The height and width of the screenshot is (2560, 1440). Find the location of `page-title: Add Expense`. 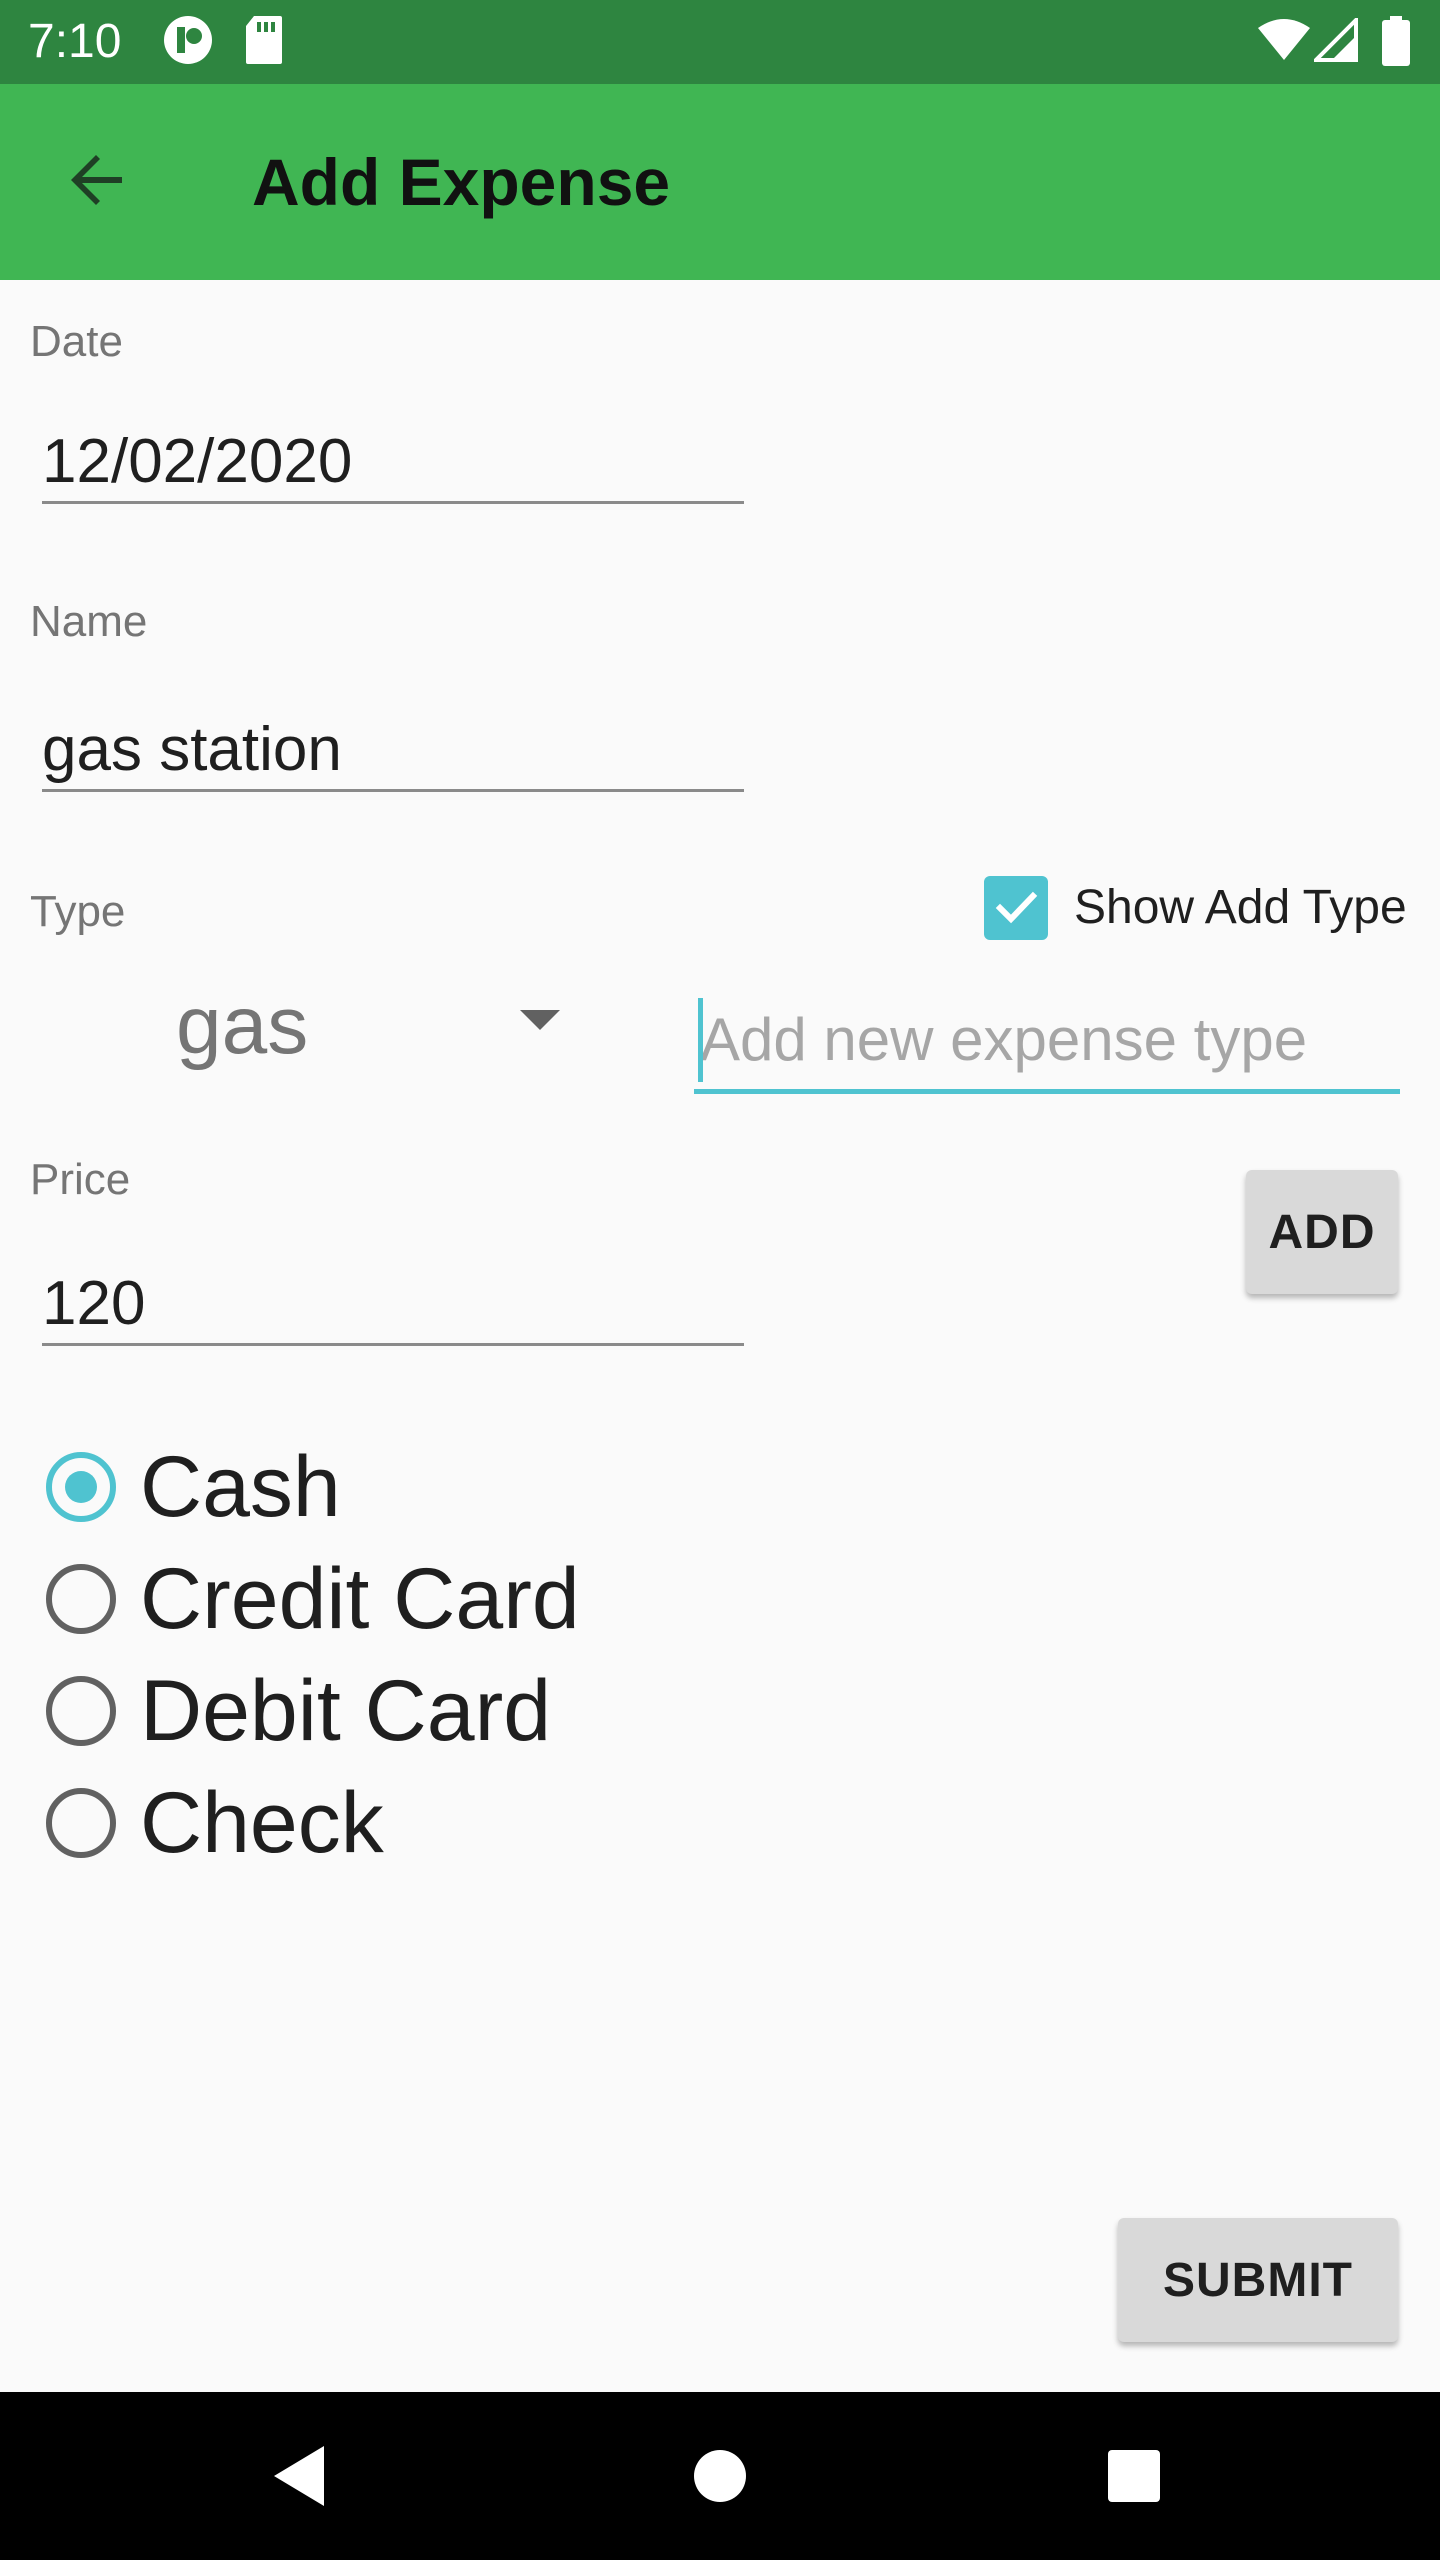

page-title: Add Expense is located at coordinates (461, 182).